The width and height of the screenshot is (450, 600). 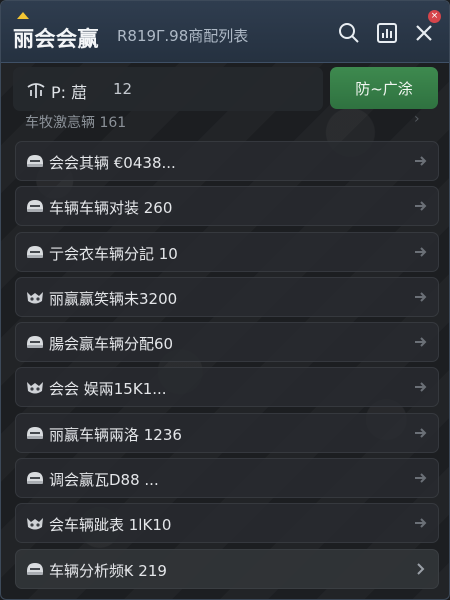 I want to click on search-icon, so click(x=349, y=33).